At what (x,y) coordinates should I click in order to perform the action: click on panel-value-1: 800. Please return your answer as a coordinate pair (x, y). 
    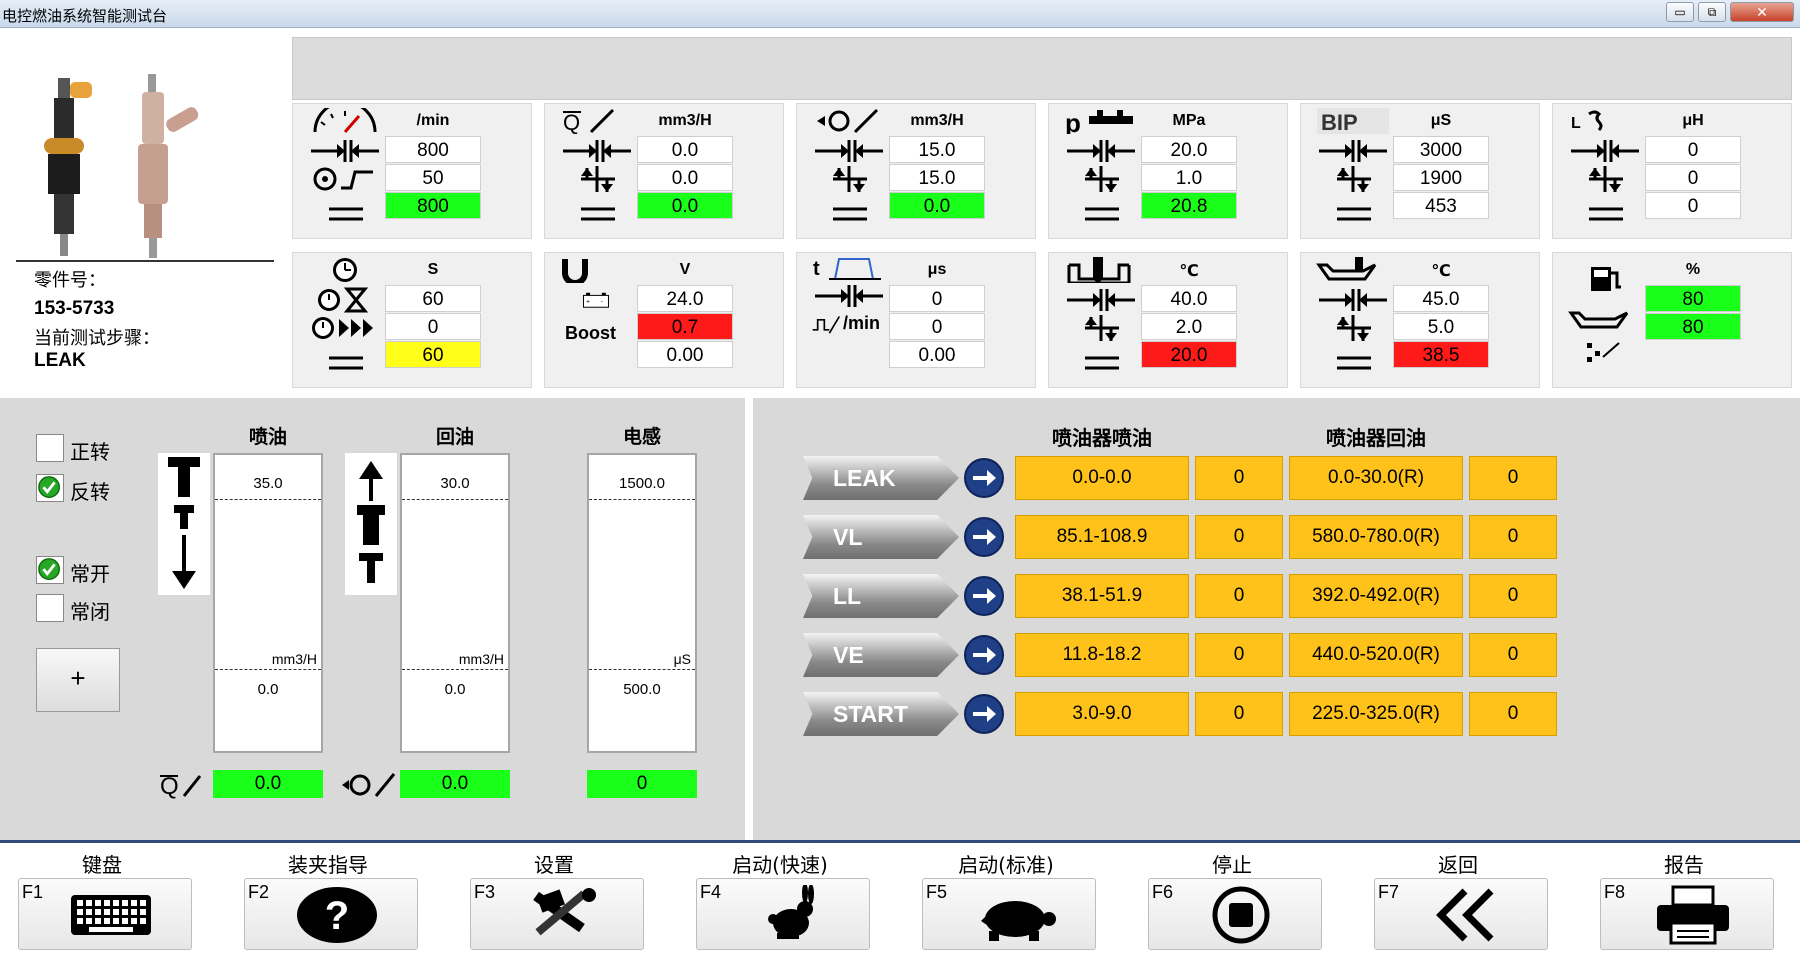
    Looking at the image, I should click on (433, 149).